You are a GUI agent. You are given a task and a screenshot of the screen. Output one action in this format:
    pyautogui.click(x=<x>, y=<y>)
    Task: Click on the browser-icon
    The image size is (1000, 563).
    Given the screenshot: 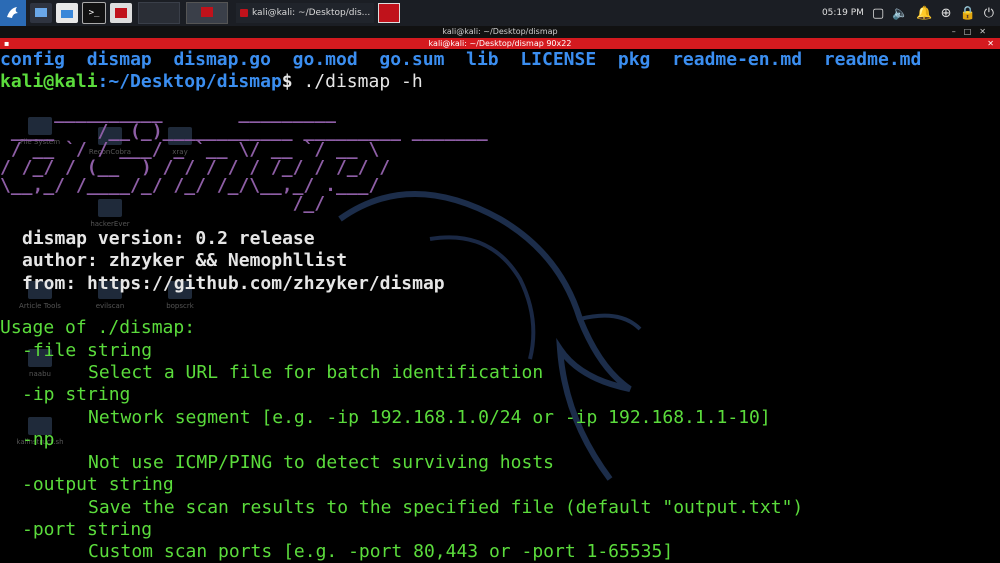 What is the action you would take?
    pyautogui.click(x=121, y=13)
    